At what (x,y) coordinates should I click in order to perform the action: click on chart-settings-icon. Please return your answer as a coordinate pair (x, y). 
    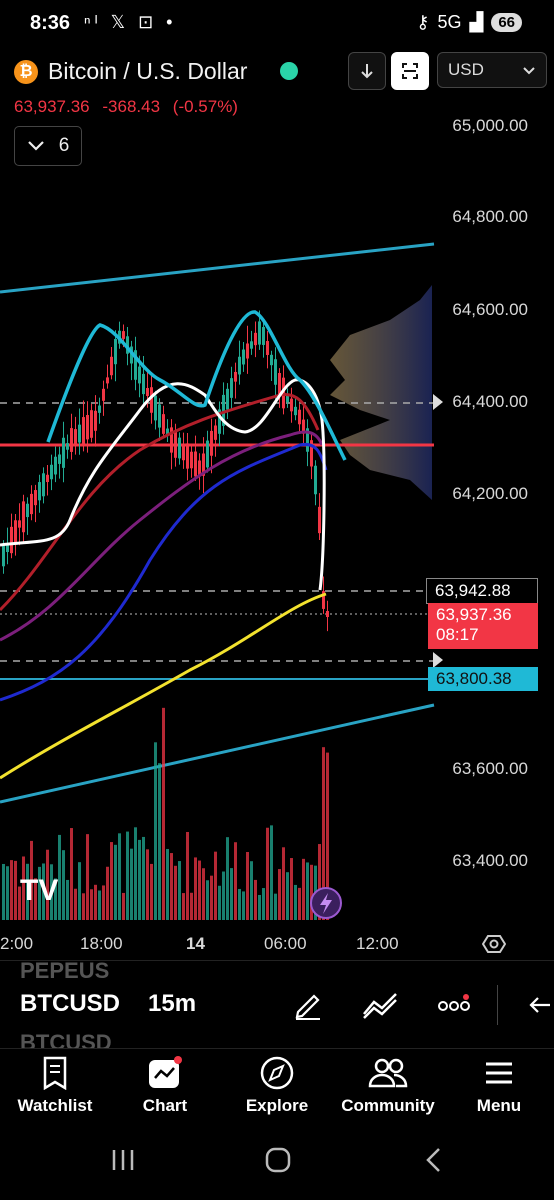
    Looking at the image, I should click on (494, 944).